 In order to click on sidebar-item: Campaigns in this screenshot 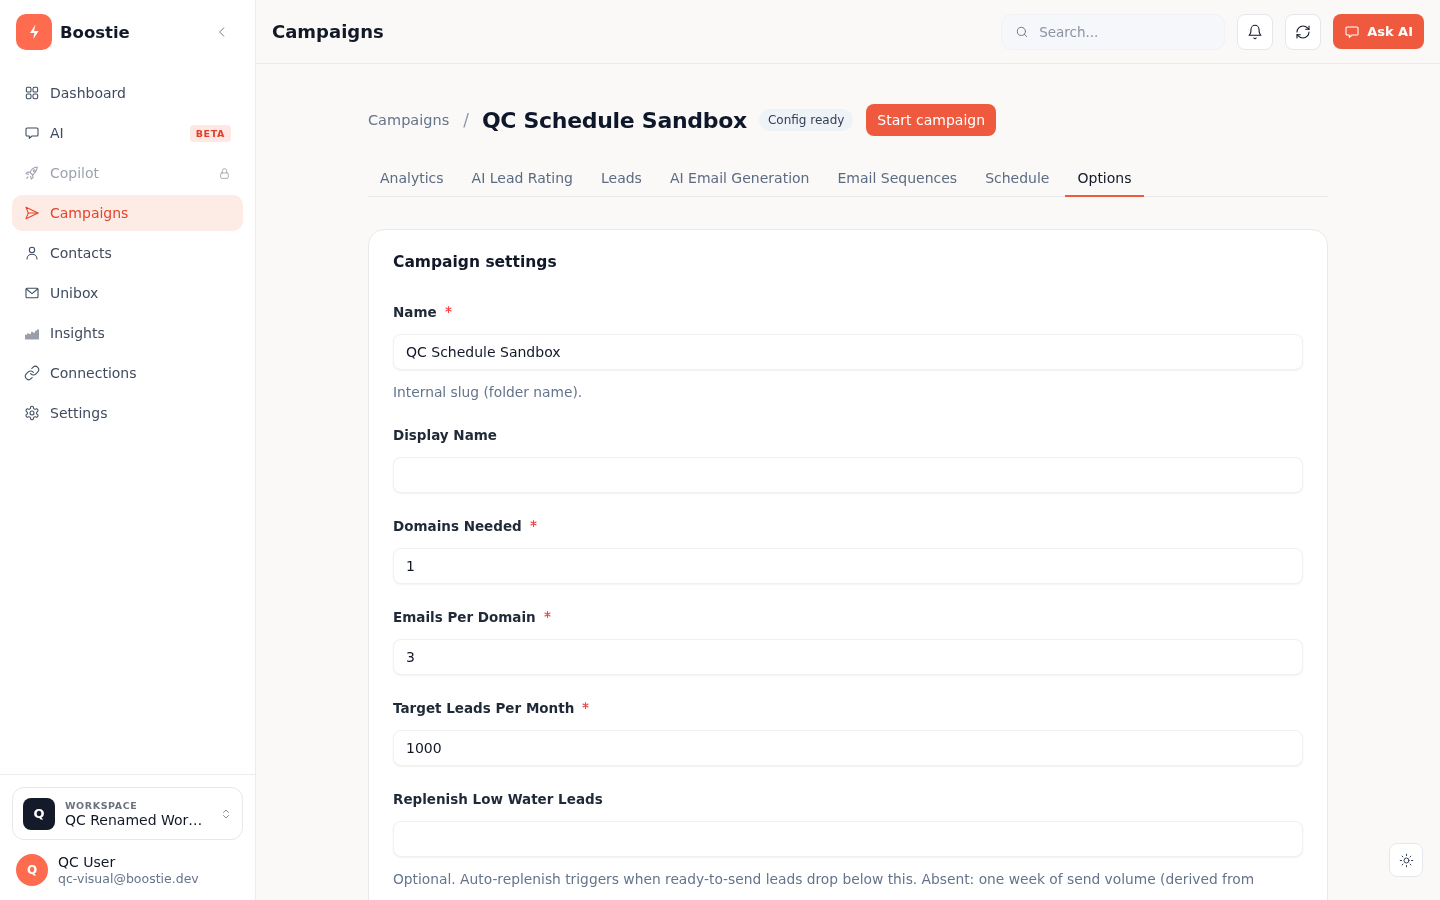, I will do `click(127, 213)`.